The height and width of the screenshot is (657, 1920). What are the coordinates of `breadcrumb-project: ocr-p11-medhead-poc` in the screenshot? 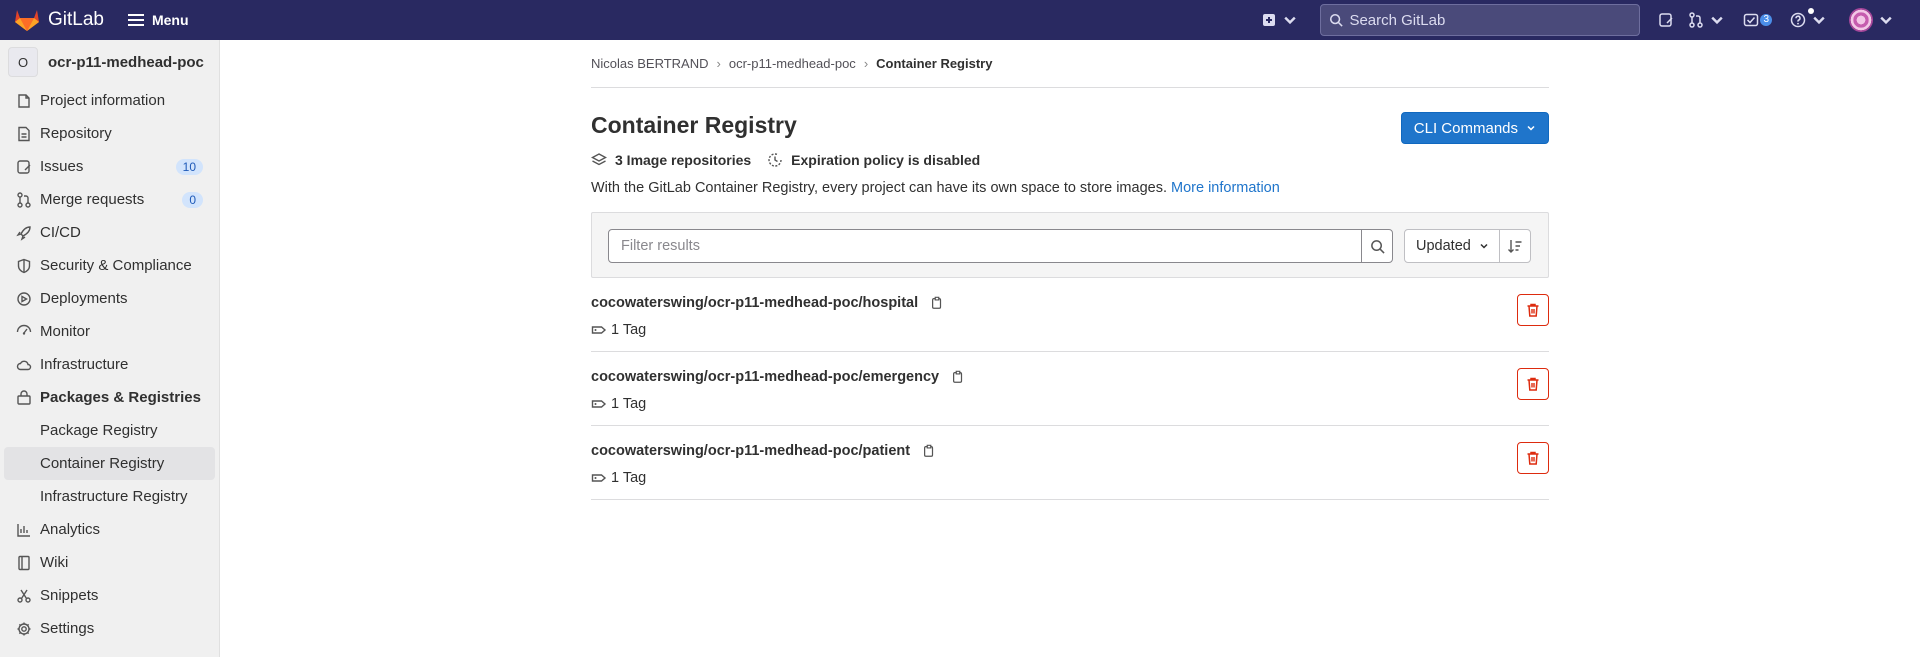 It's located at (792, 63).